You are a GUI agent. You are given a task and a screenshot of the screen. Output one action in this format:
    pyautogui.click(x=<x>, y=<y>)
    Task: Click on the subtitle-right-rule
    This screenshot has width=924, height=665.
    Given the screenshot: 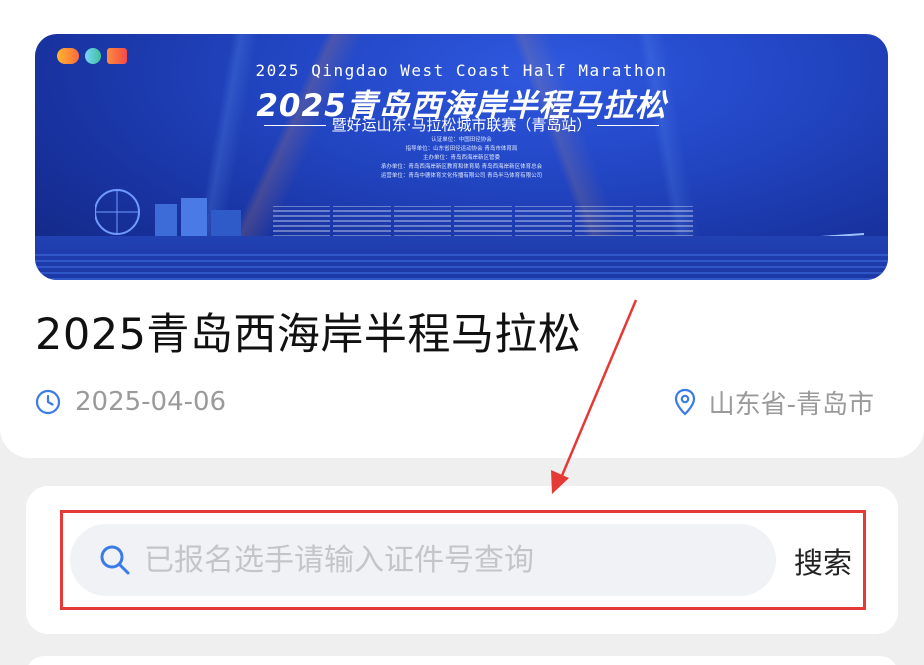 What is the action you would take?
    pyautogui.click(x=628, y=125)
    